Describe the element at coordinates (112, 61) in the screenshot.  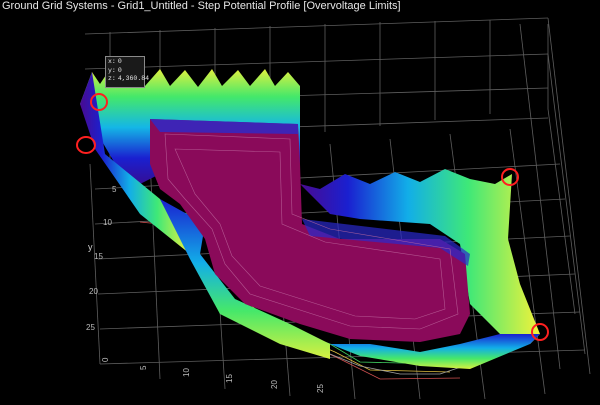
I see `tooltip-x-label: x:` at that location.